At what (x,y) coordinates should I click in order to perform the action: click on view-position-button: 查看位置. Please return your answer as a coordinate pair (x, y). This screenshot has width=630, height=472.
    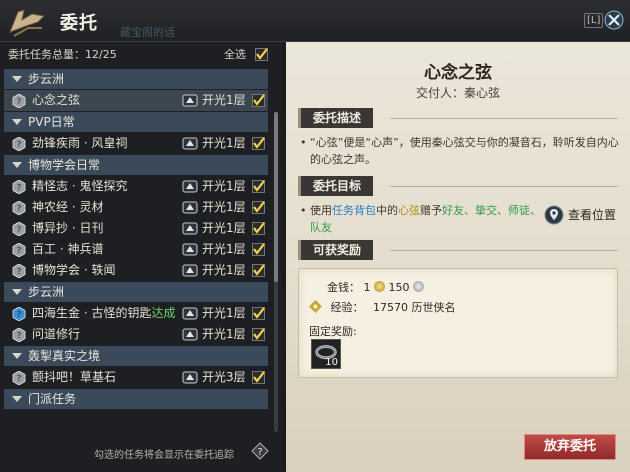
    Looking at the image, I should click on (580, 215).